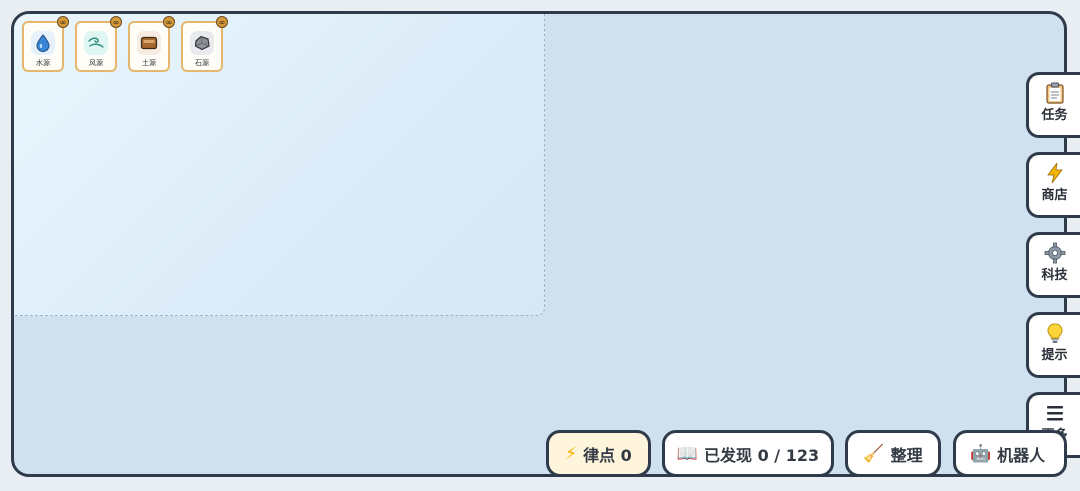 The width and height of the screenshot is (1080, 491). Describe the element at coordinates (1054, 334) in the screenshot. I see `lightbulb-icon` at that location.